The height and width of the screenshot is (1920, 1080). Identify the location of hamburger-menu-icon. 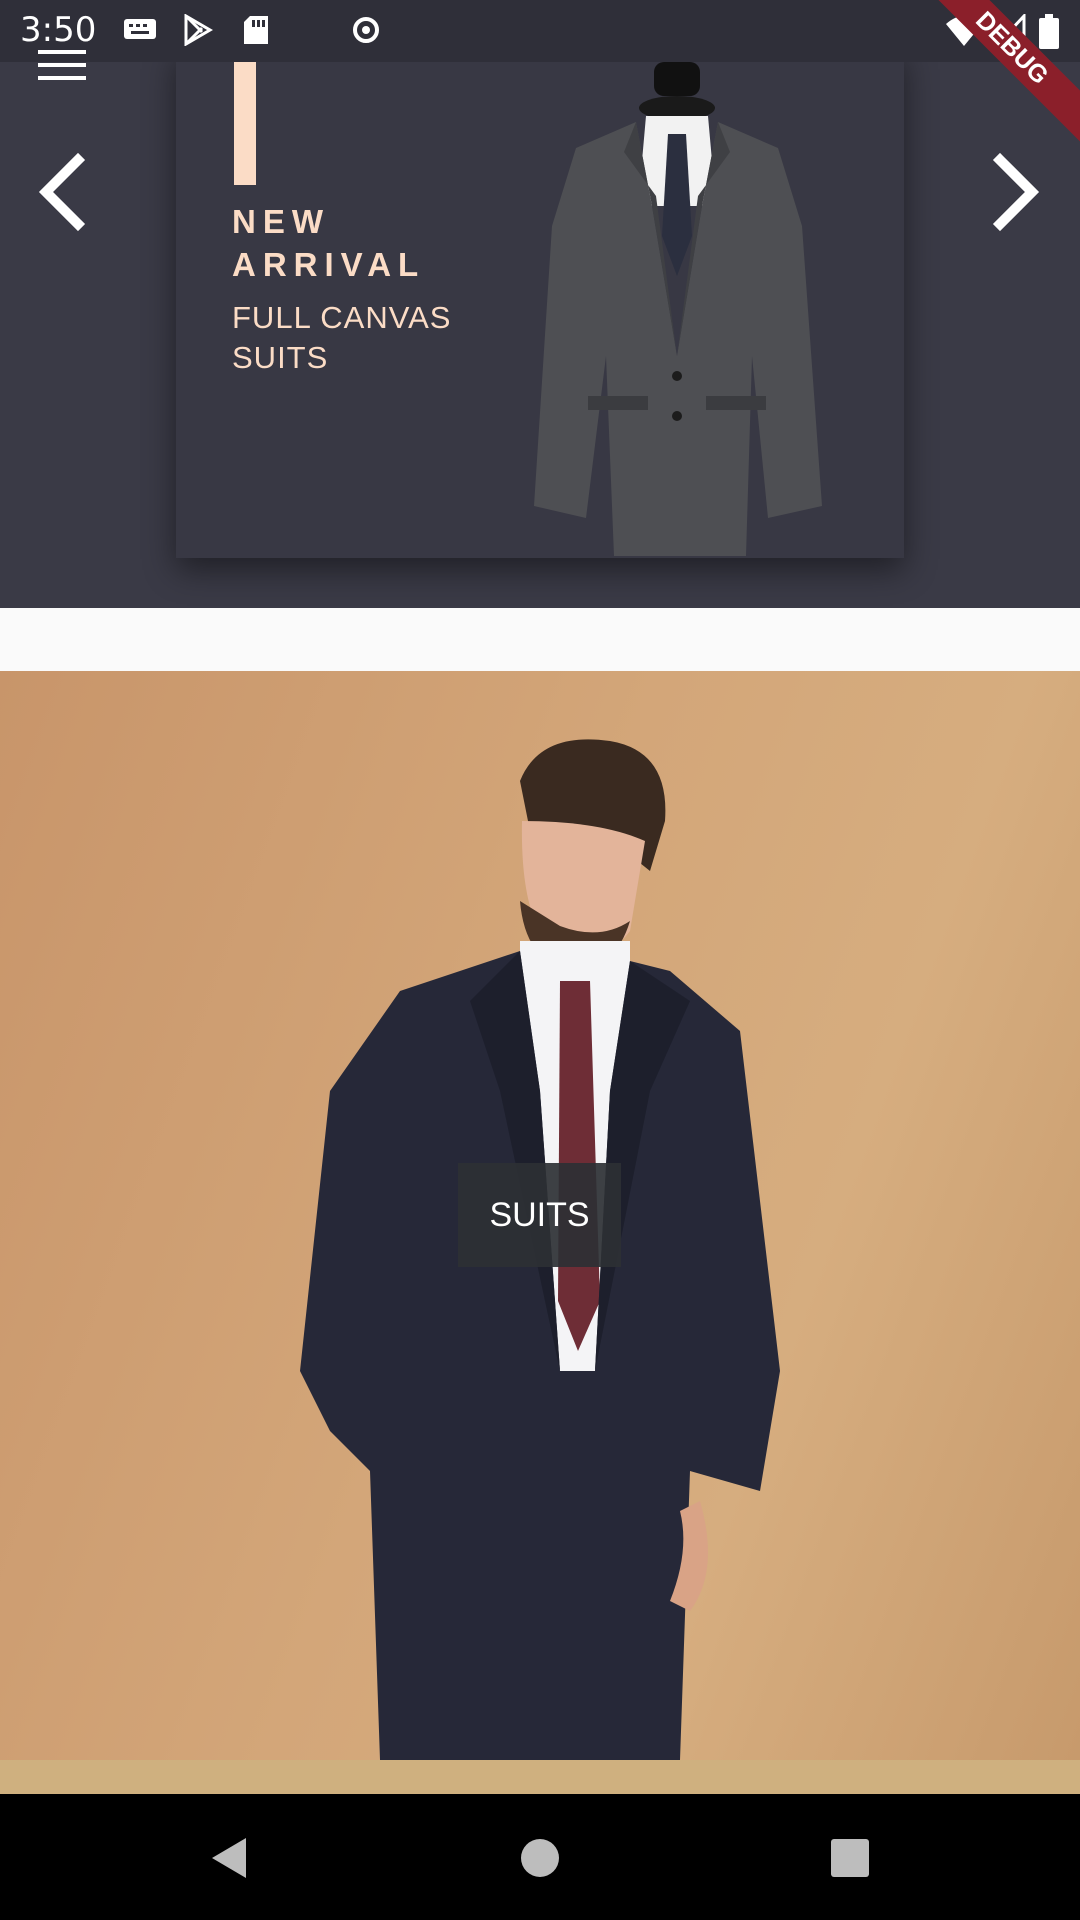
(63, 67).